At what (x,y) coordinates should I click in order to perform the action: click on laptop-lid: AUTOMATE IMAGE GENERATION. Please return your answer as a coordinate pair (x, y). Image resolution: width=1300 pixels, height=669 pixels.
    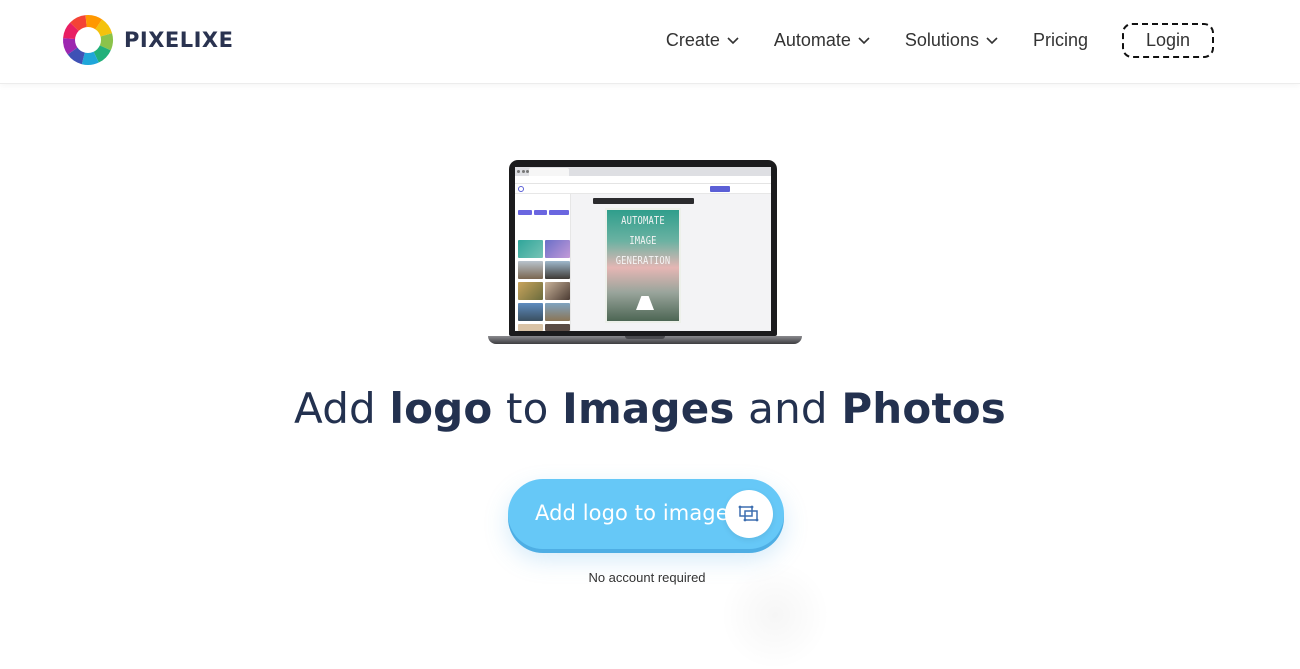
    Looking at the image, I should click on (643, 248).